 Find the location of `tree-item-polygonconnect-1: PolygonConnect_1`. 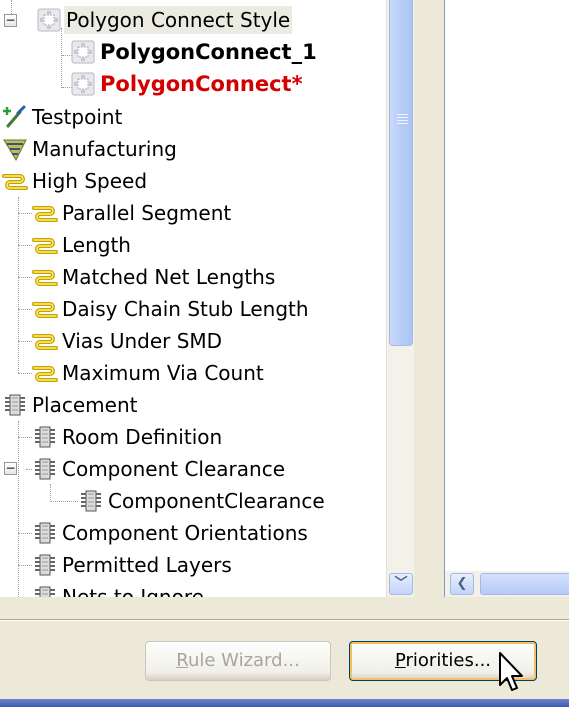

tree-item-polygonconnect-1: PolygonConnect_1 is located at coordinates (194, 52).